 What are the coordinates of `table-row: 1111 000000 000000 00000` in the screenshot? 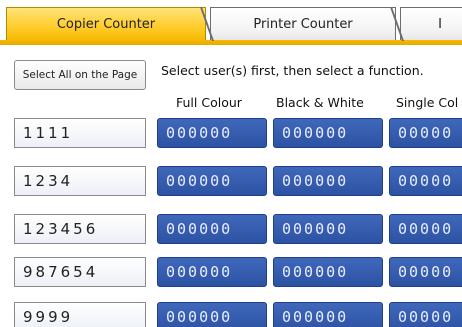 It's located at (231, 133).